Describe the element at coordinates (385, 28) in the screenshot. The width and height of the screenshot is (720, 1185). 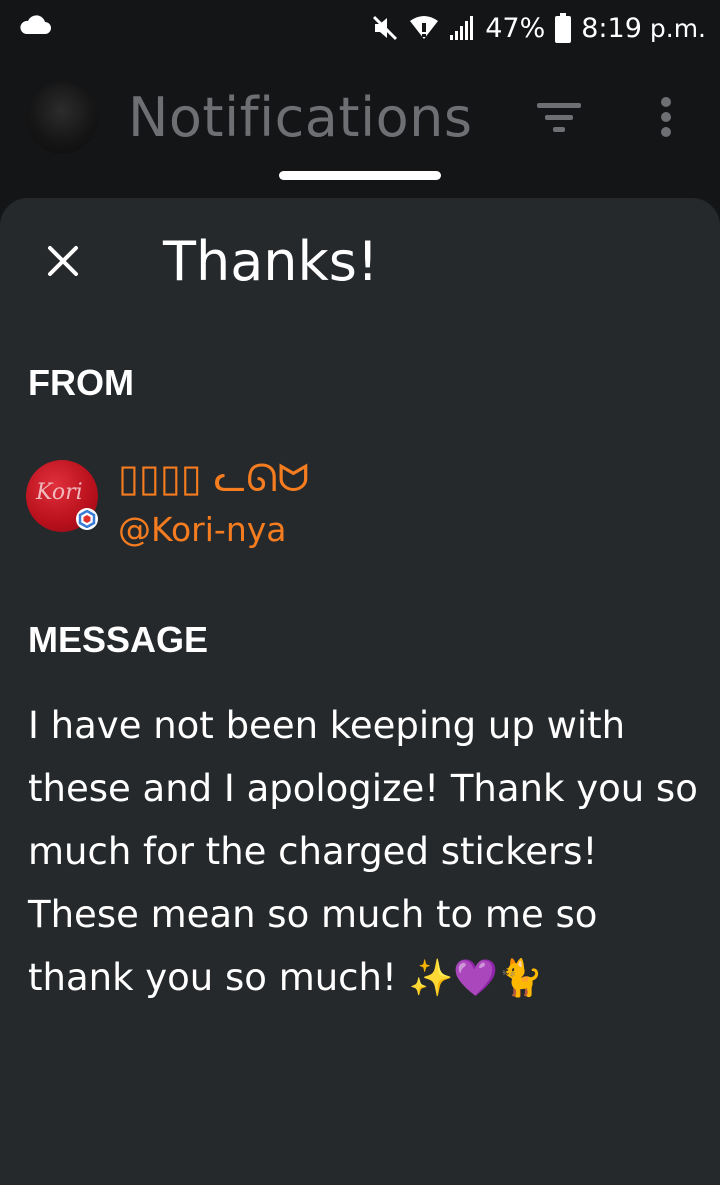
I see `mute-icon` at that location.